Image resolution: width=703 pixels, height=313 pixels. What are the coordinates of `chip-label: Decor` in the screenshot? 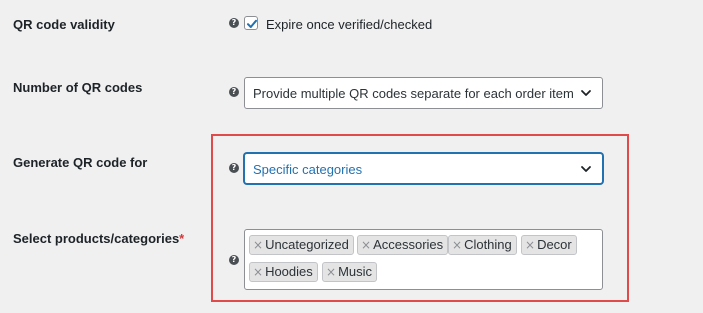 It's located at (554, 244).